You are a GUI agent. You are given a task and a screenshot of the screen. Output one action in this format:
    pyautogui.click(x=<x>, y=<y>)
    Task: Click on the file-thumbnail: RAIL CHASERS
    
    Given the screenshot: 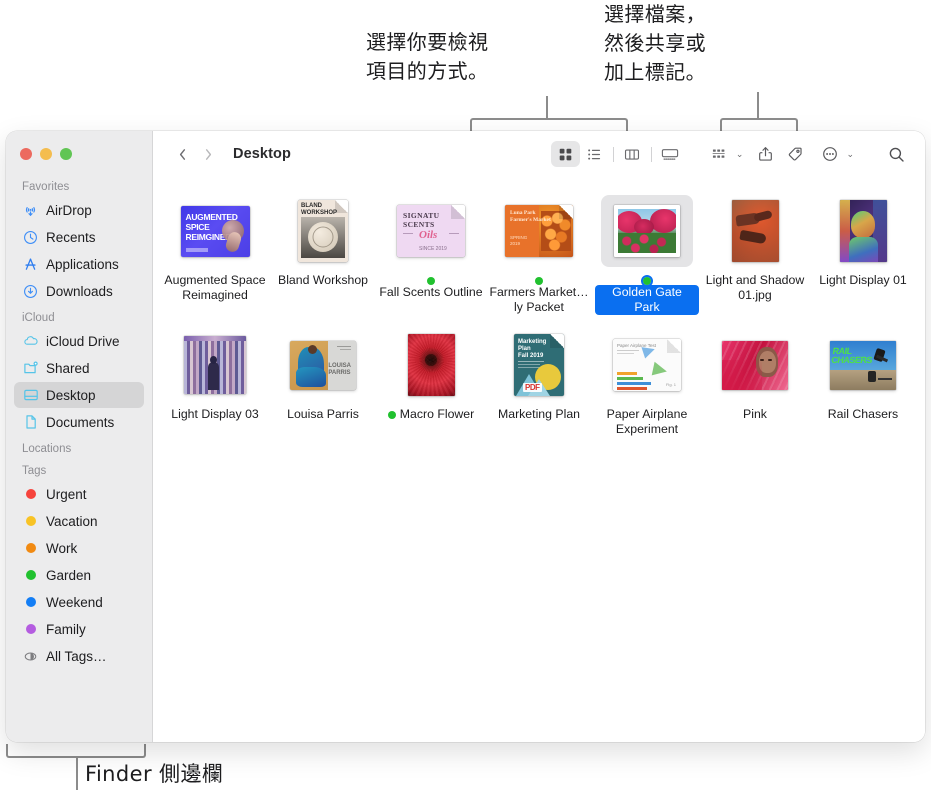 What is the action you would take?
    pyautogui.click(x=863, y=365)
    